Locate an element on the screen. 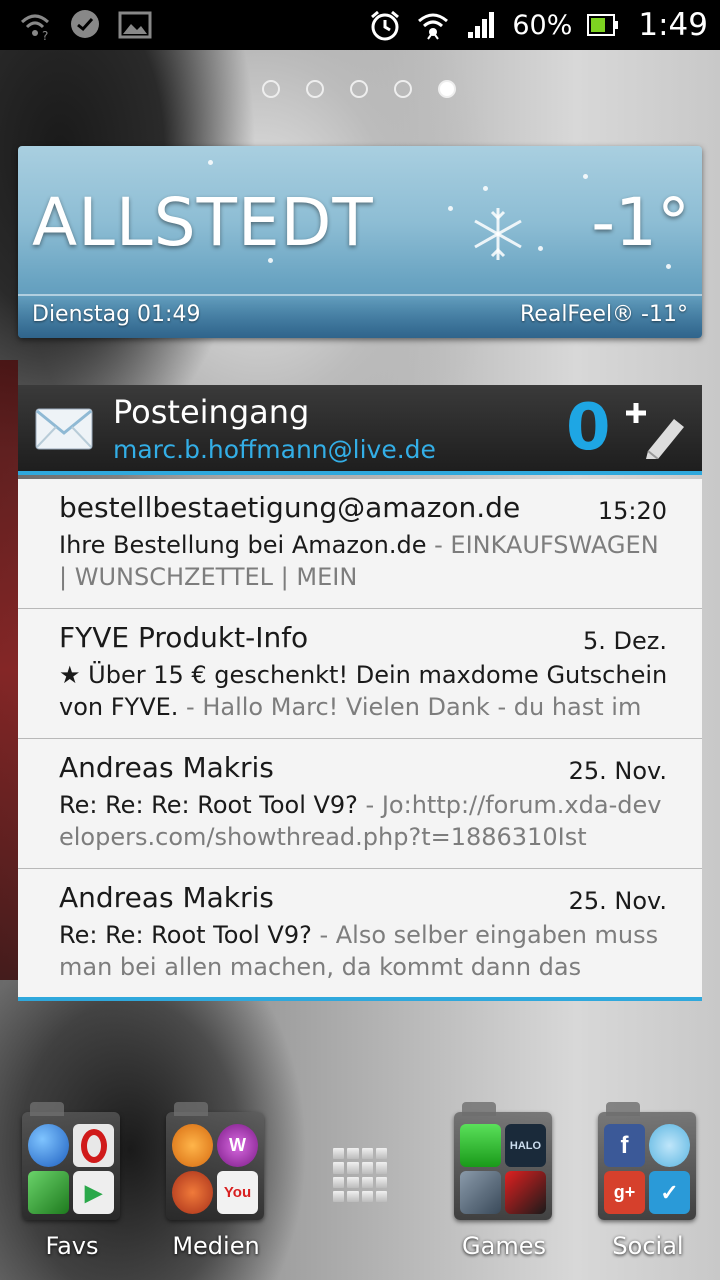 Image resolution: width=720 pixels, height=1280 pixels. weather-divider is located at coordinates (360, 295).